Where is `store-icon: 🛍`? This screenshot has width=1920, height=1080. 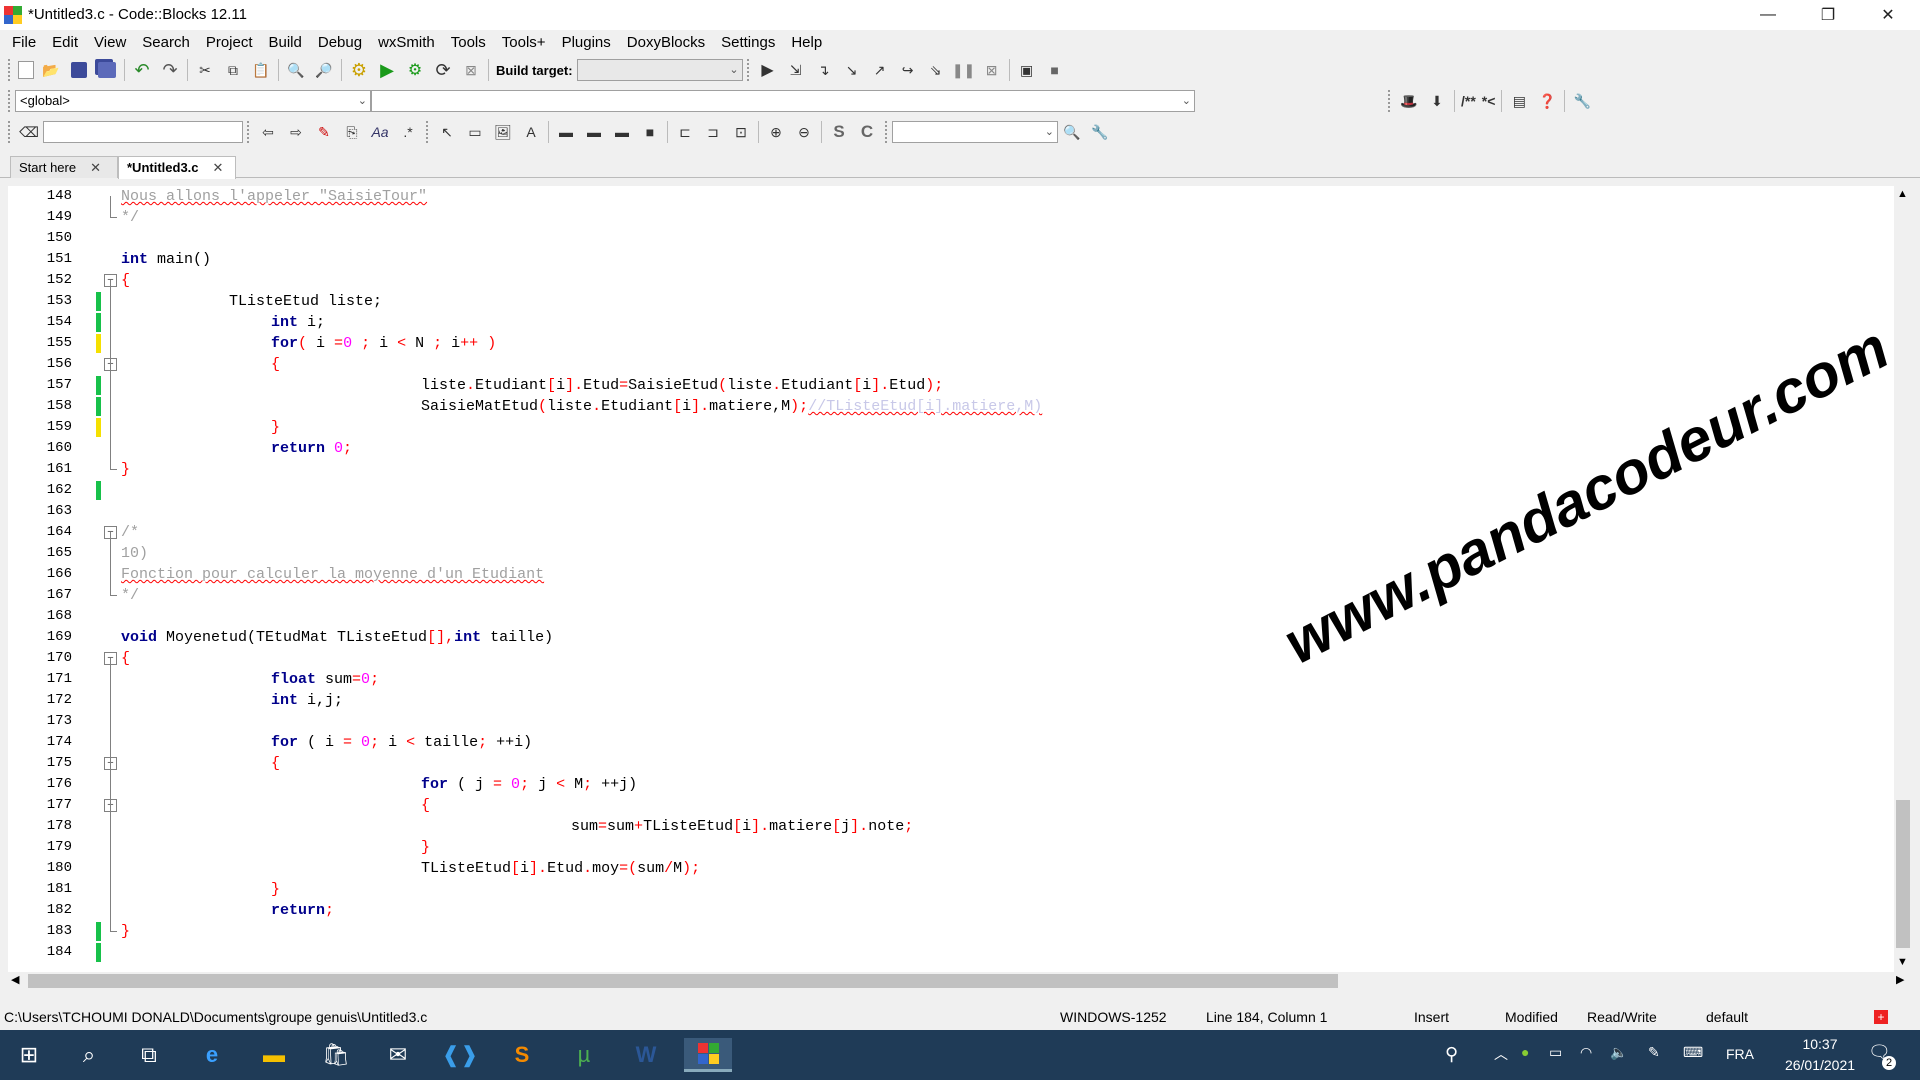
store-icon: 🛍 is located at coordinates (336, 1055).